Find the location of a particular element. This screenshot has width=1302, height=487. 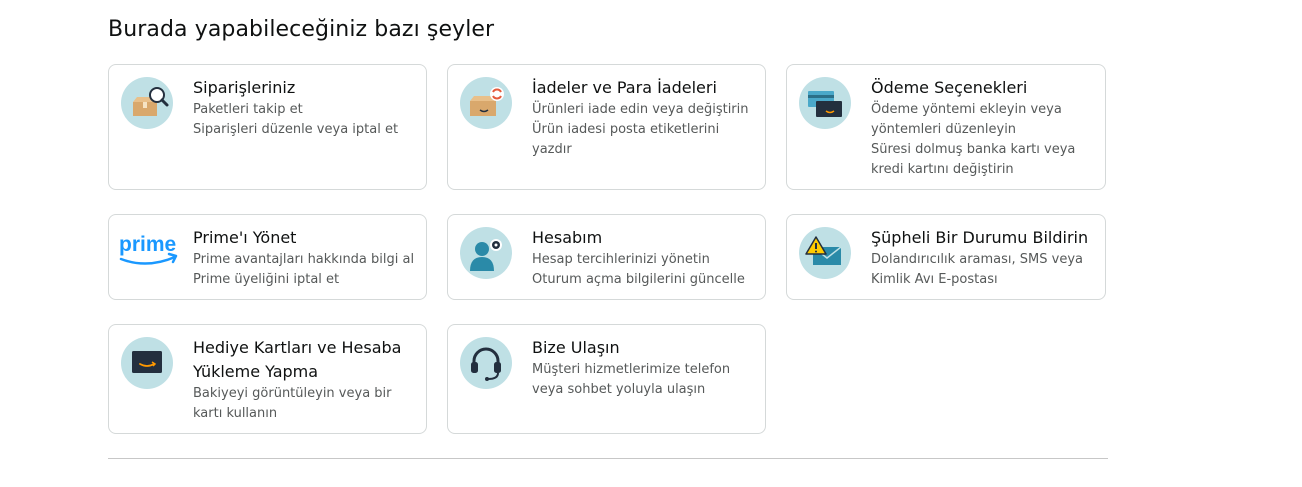

card-line: Siparişleri düzenle veya iptal et is located at coordinates (296, 129).